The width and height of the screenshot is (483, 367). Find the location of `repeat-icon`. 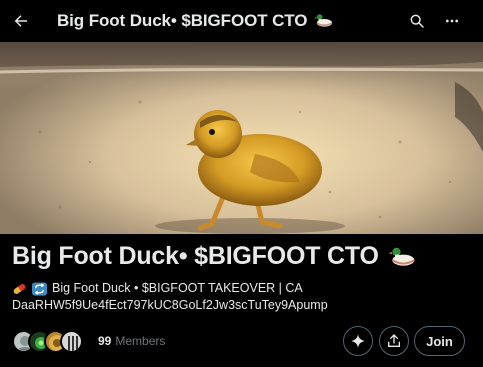

repeat-icon is located at coordinates (39, 288).